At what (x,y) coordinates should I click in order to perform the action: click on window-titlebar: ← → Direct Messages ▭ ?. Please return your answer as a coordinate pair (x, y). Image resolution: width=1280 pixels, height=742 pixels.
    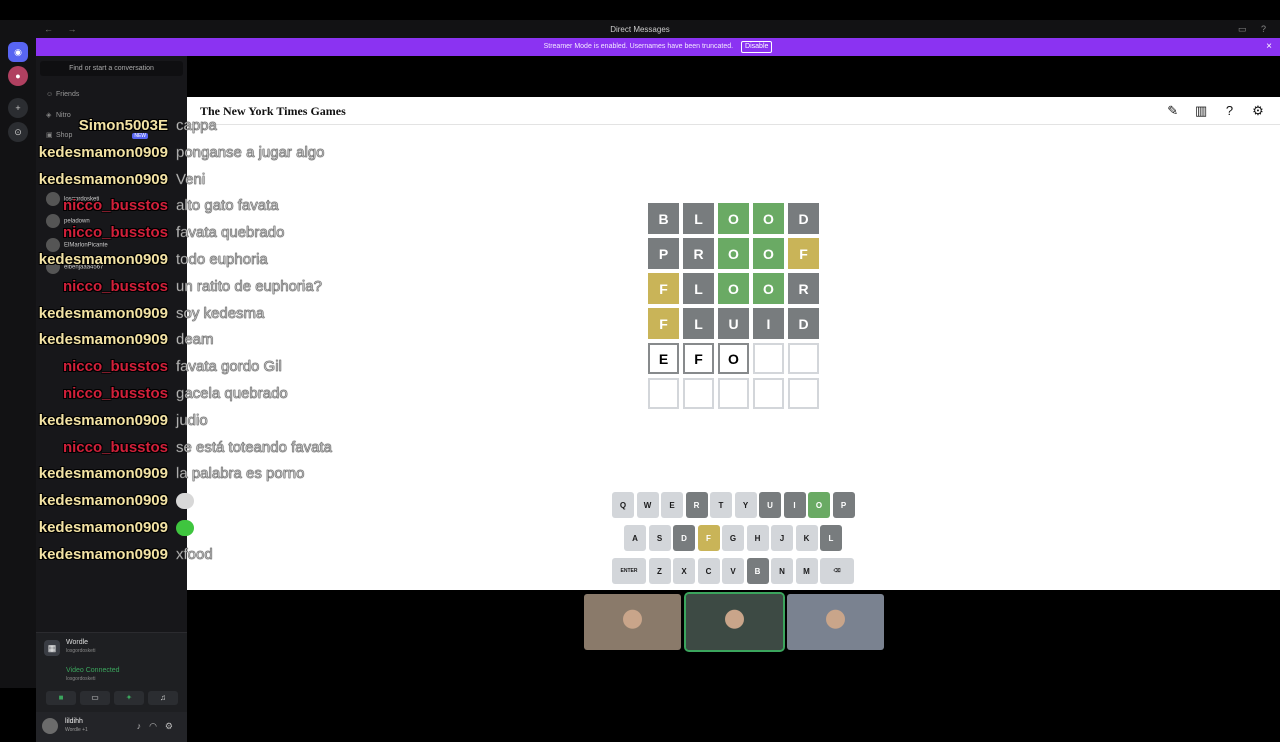
    Looking at the image, I should click on (640, 29).